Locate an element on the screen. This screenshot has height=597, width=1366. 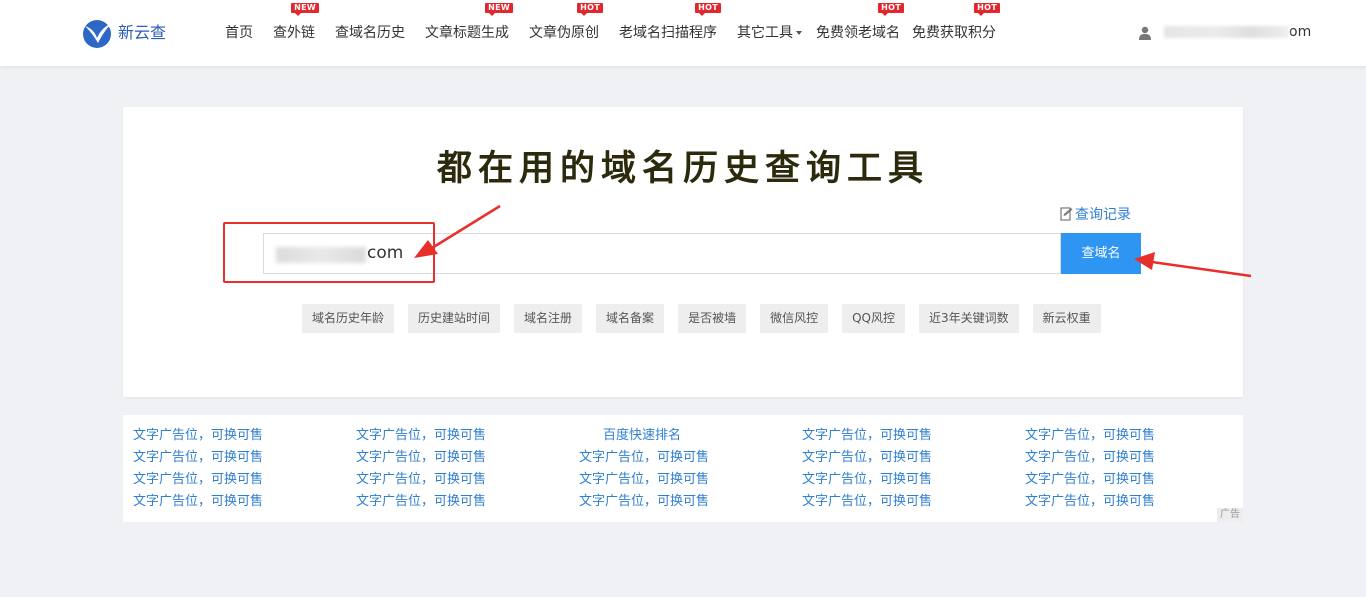
history-edit-icon is located at coordinates (1066, 214).